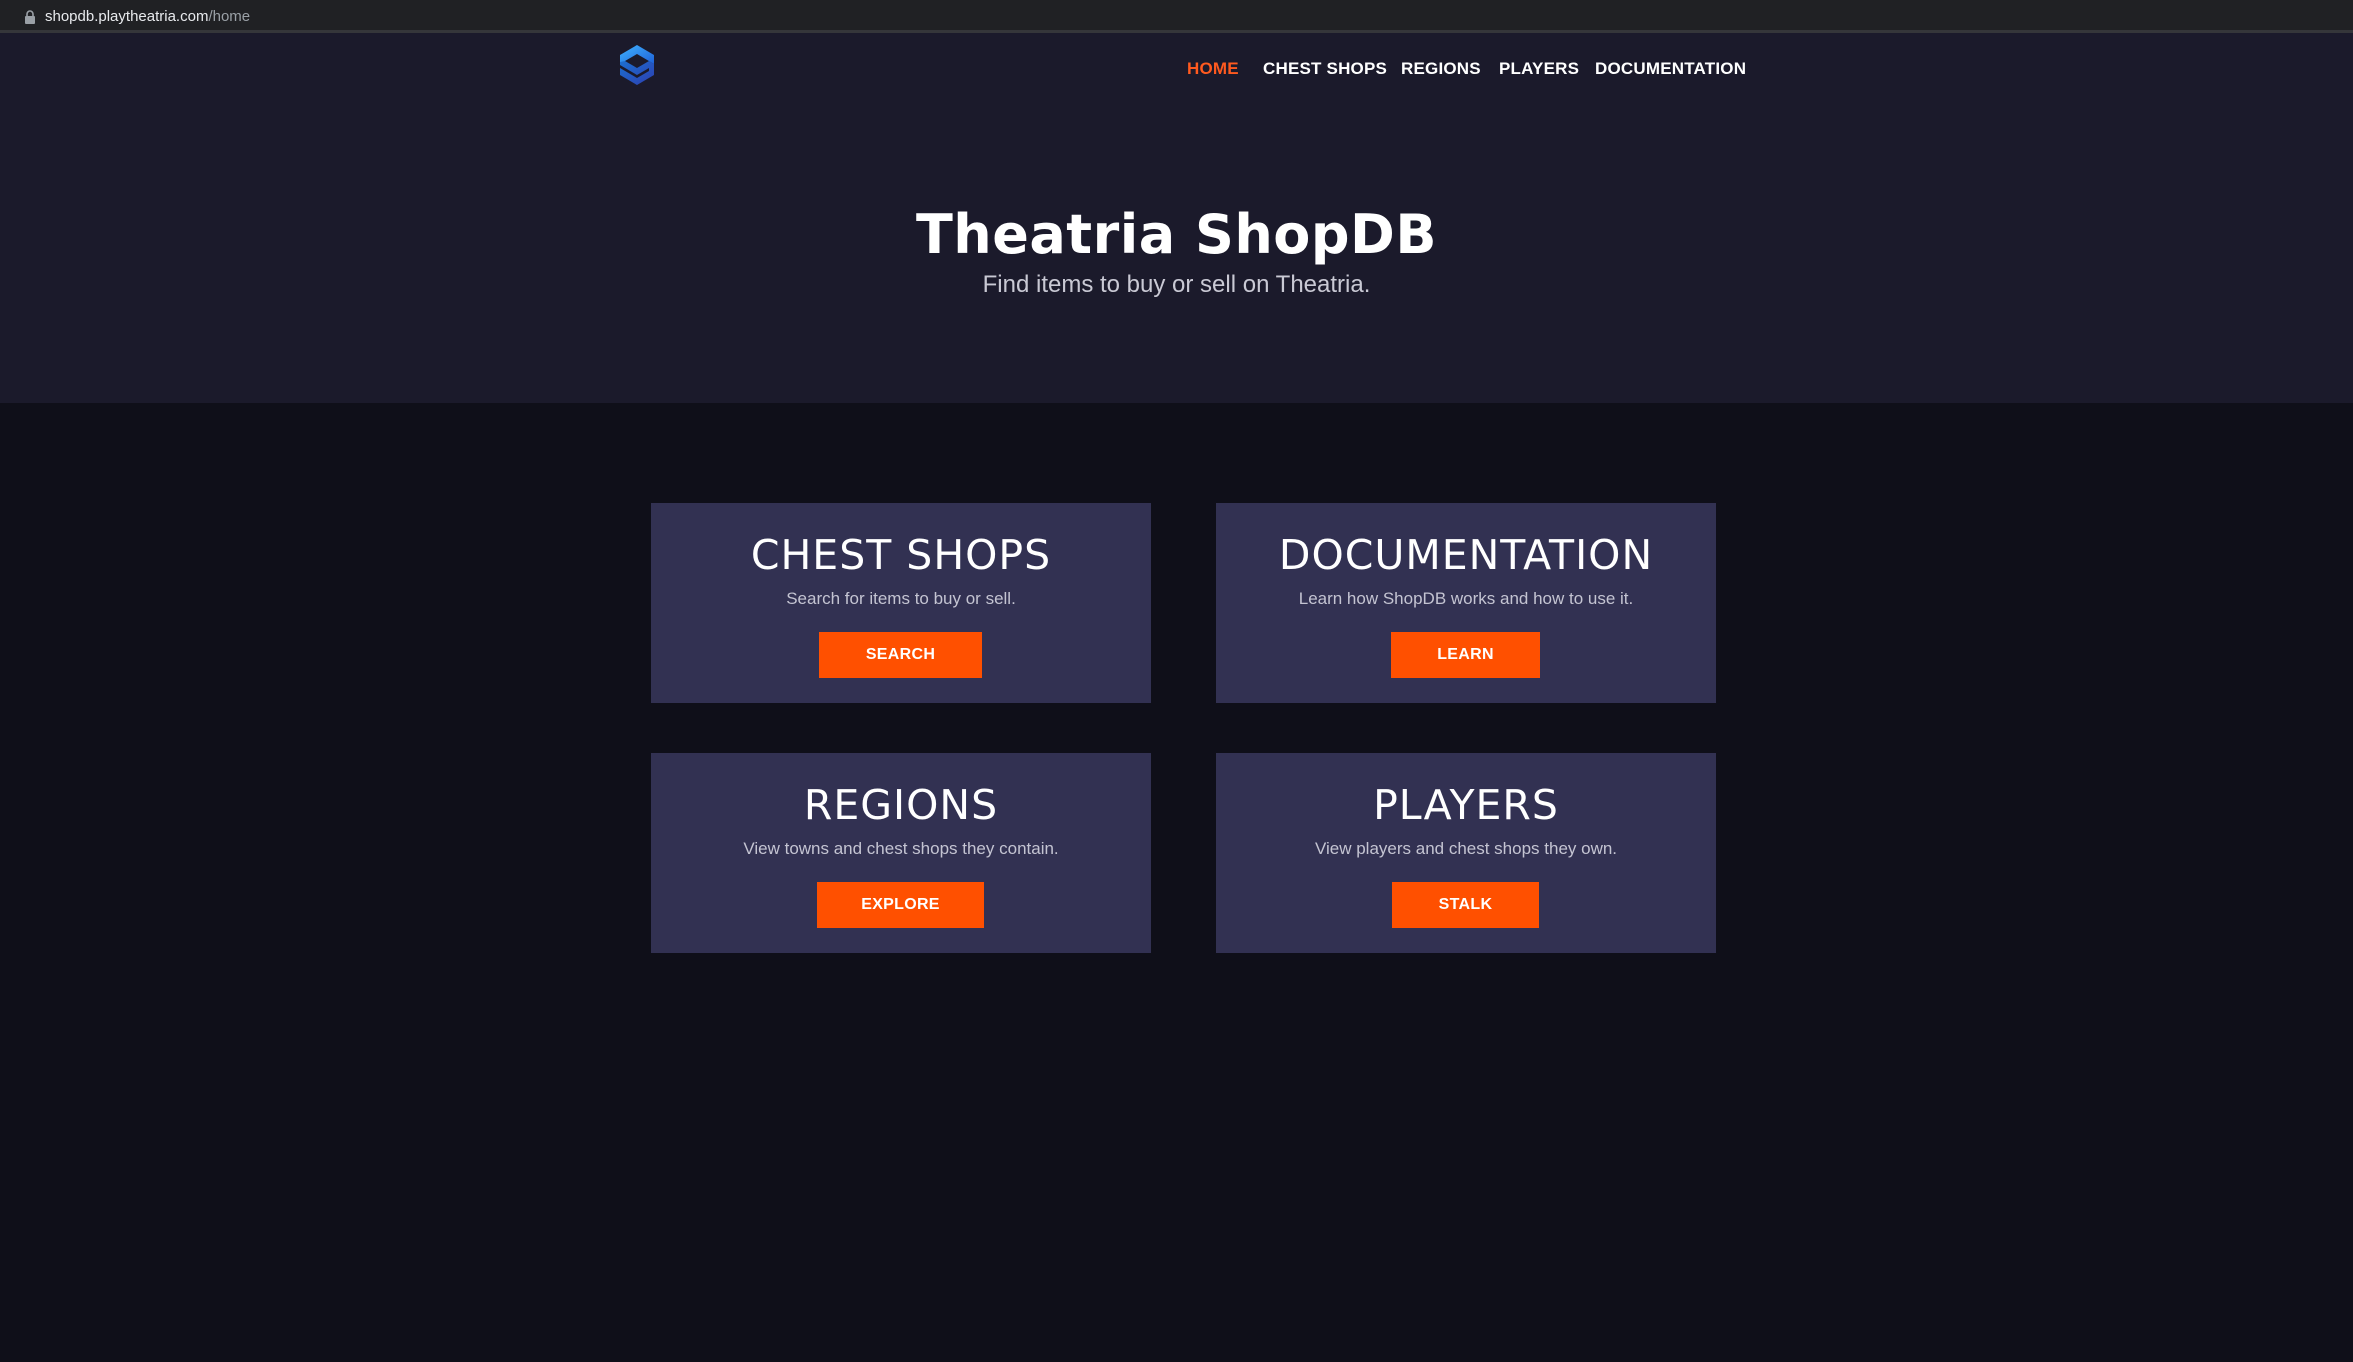 The width and height of the screenshot is (2353, 1362). I want to click on stalk-button: STALK, so click(1465, 905).